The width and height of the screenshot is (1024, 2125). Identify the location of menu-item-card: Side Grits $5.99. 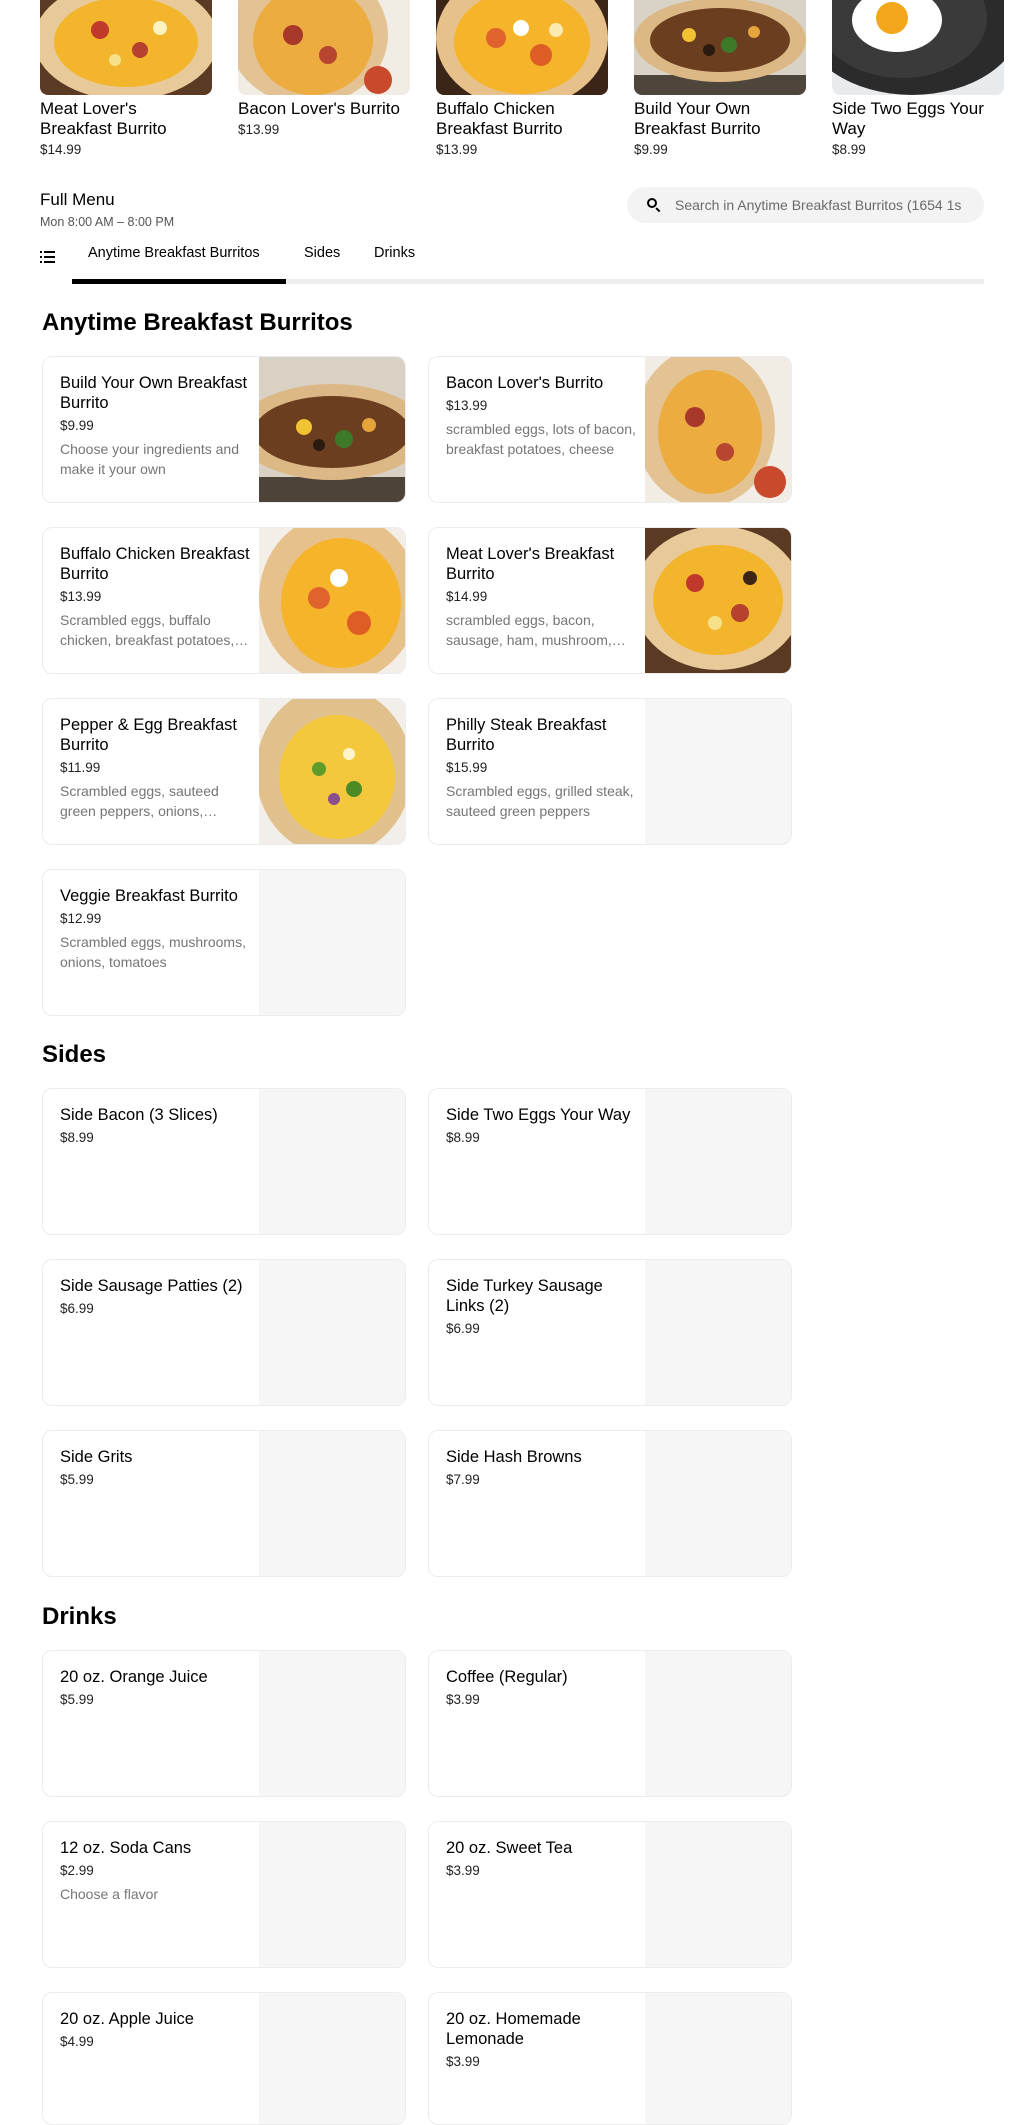
(224, 1503).